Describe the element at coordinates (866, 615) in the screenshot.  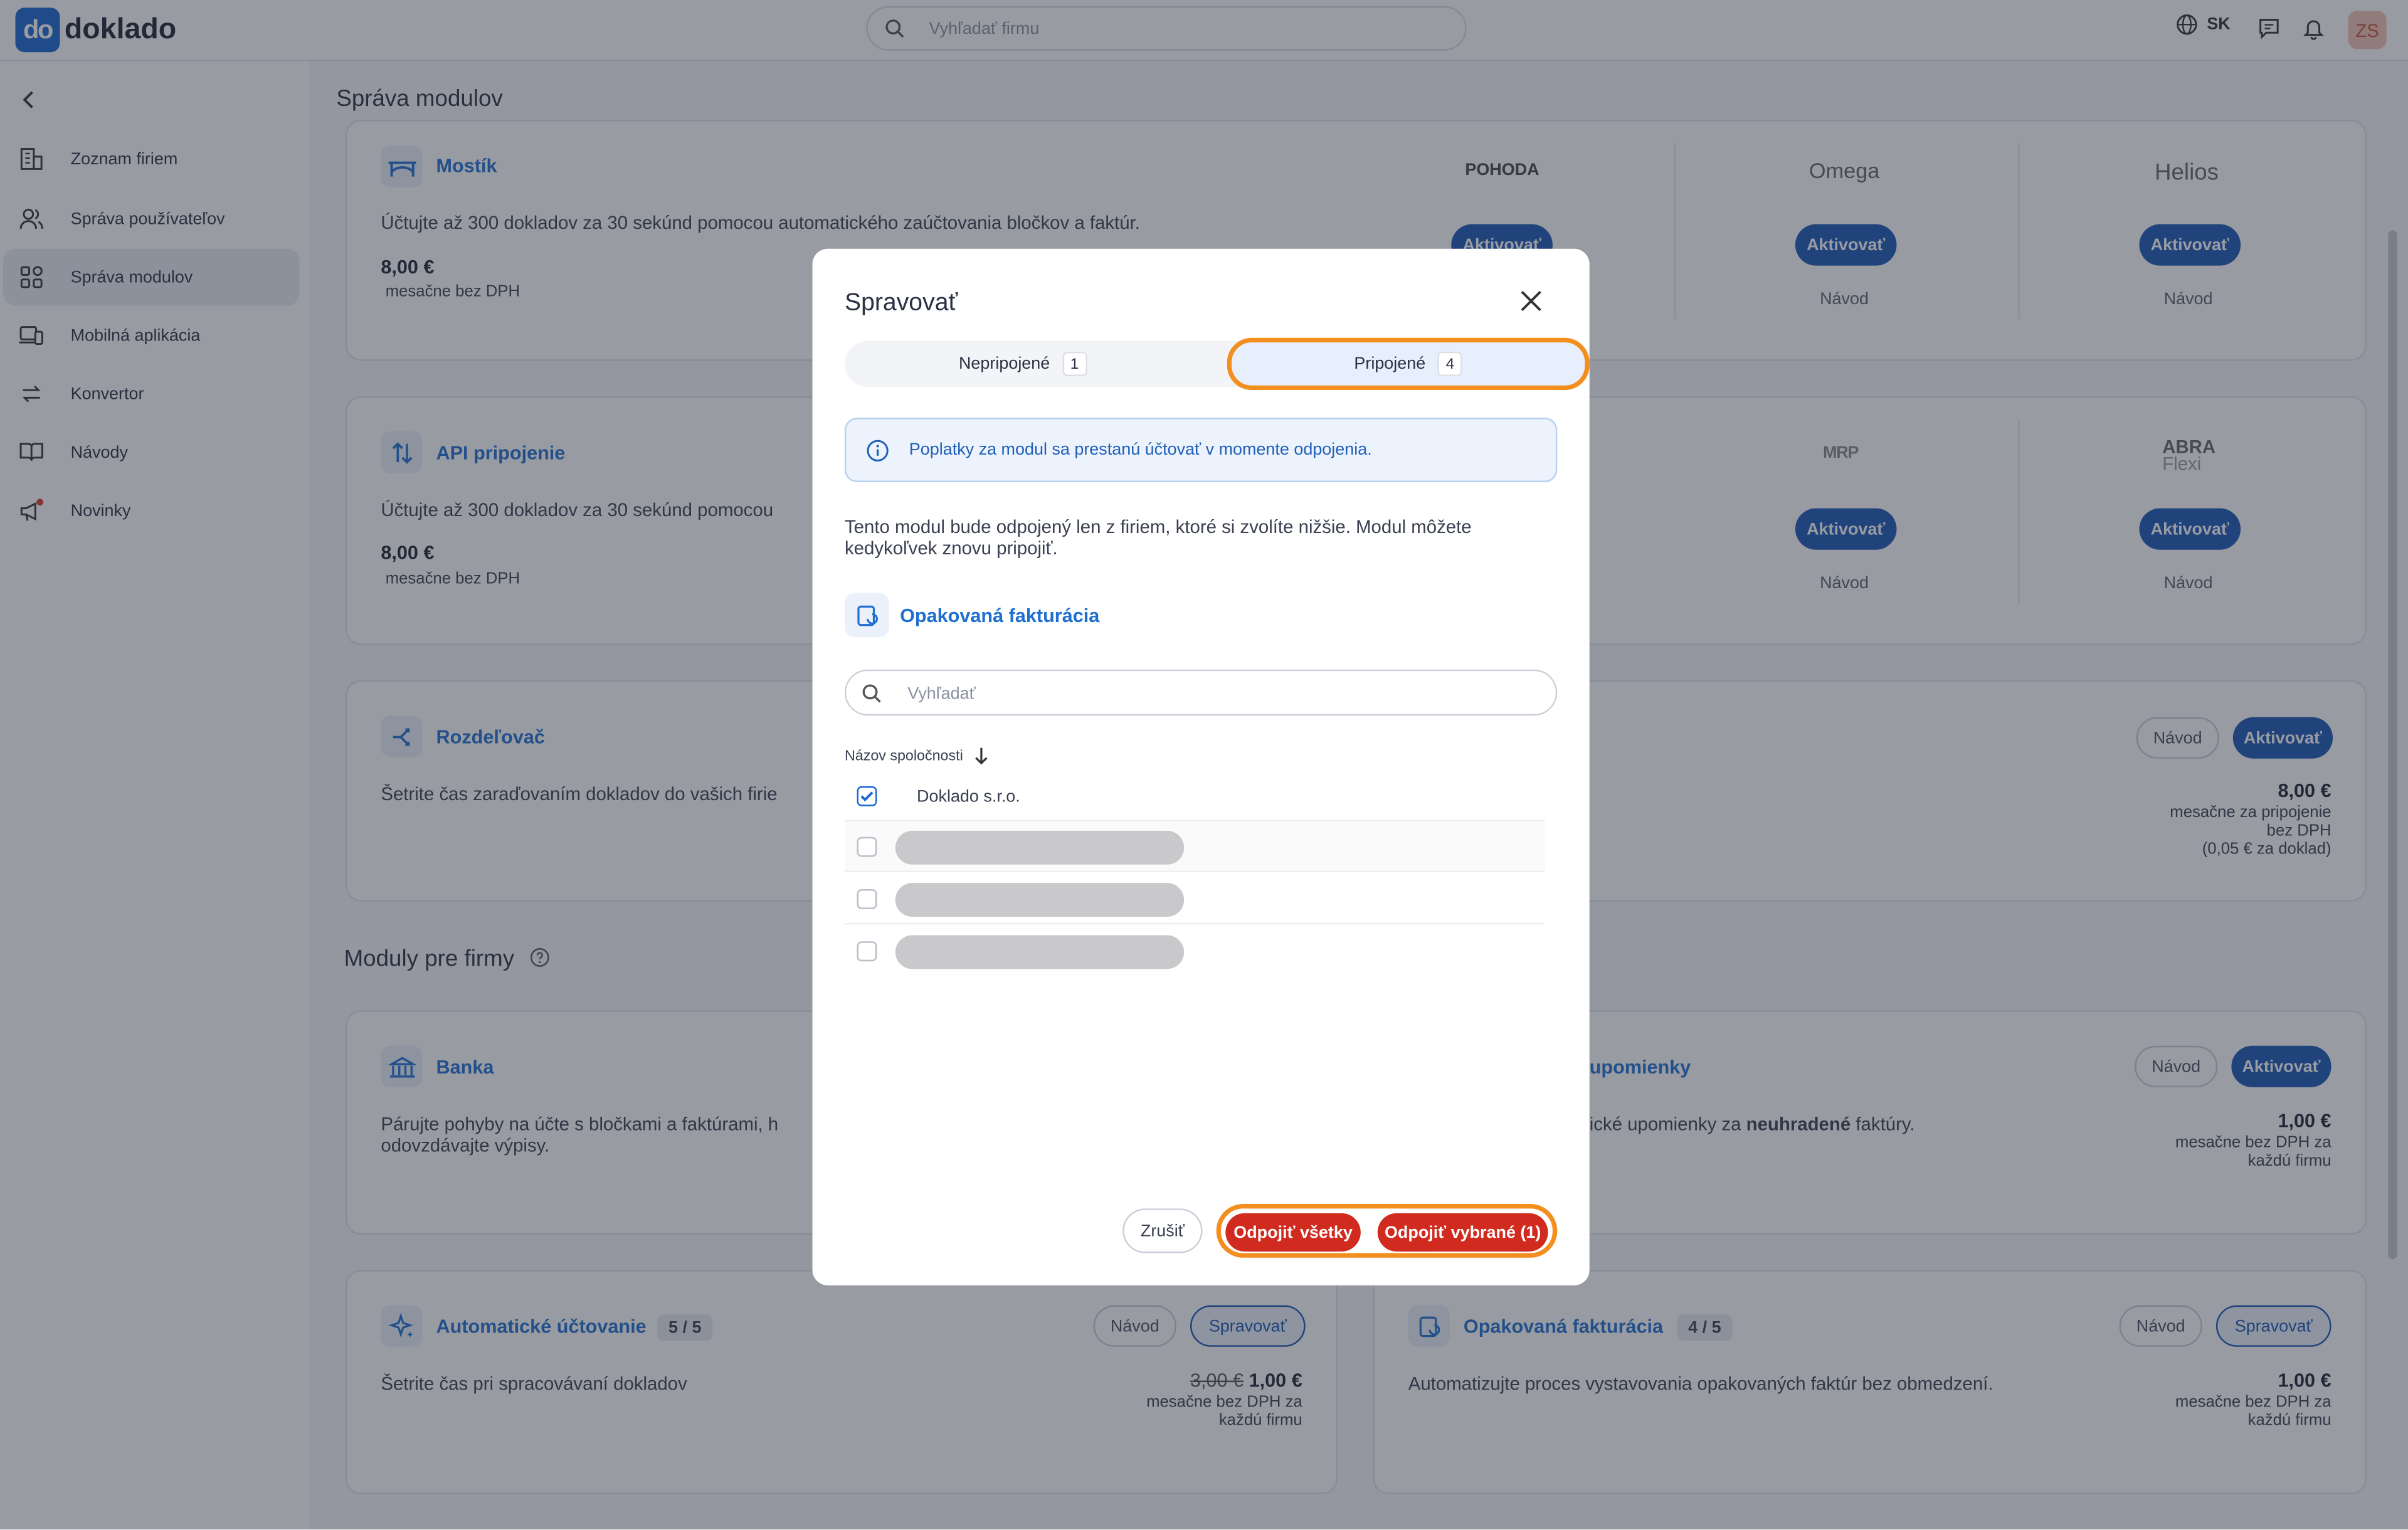
I see `recurring-invoice-icon` at that location.